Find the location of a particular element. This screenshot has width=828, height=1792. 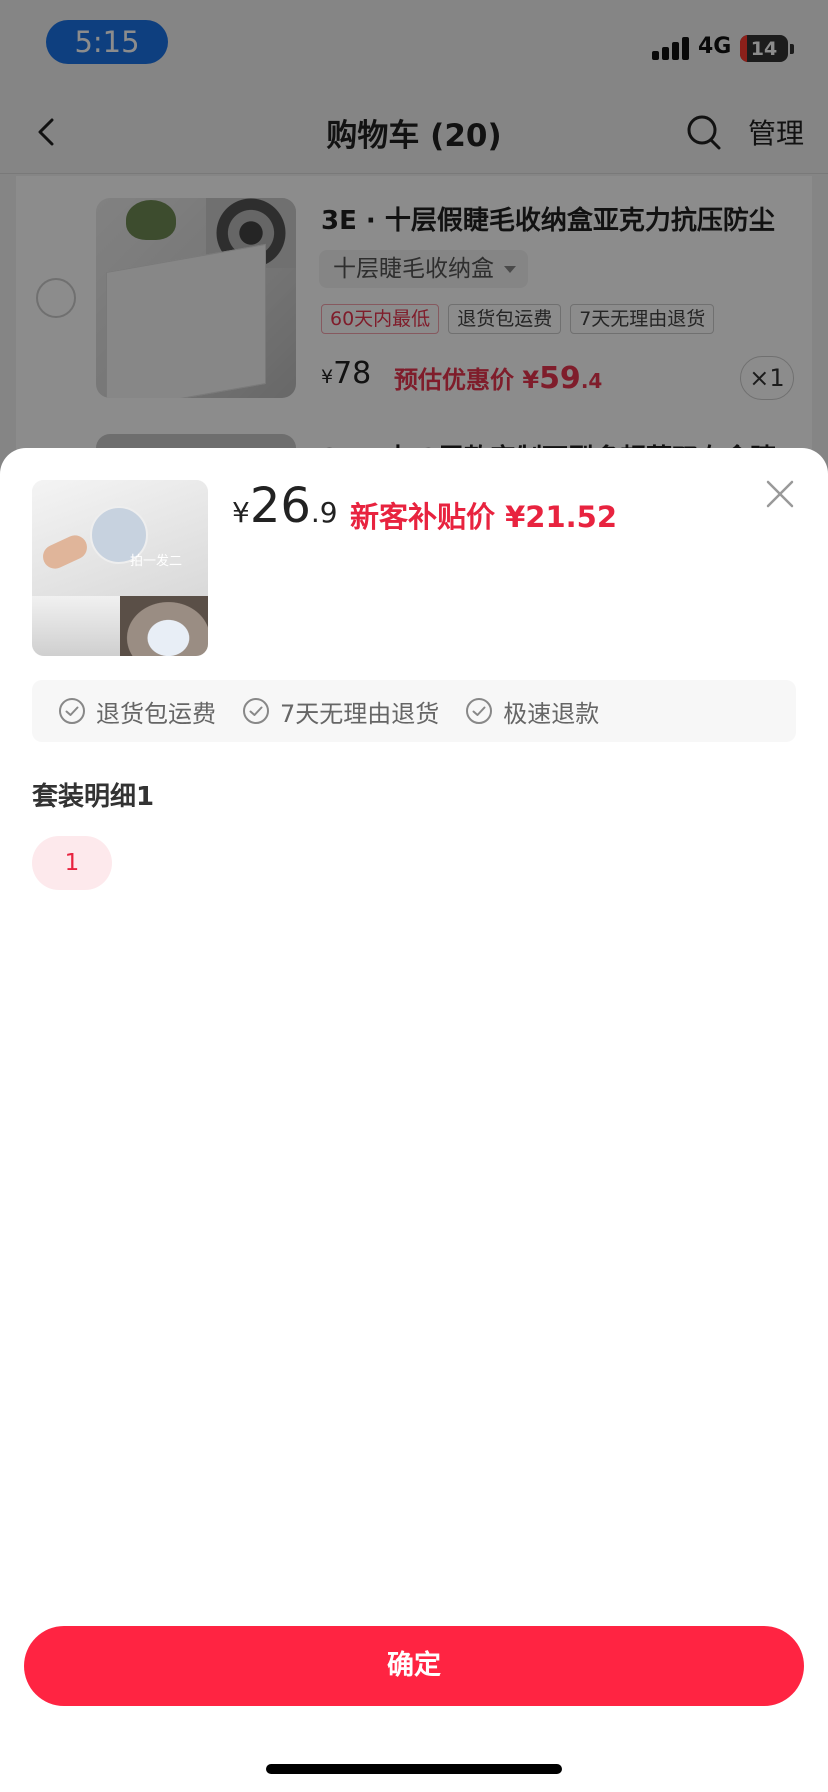

guarantee-item: 极速退款 is located at coordinates (532, 711).